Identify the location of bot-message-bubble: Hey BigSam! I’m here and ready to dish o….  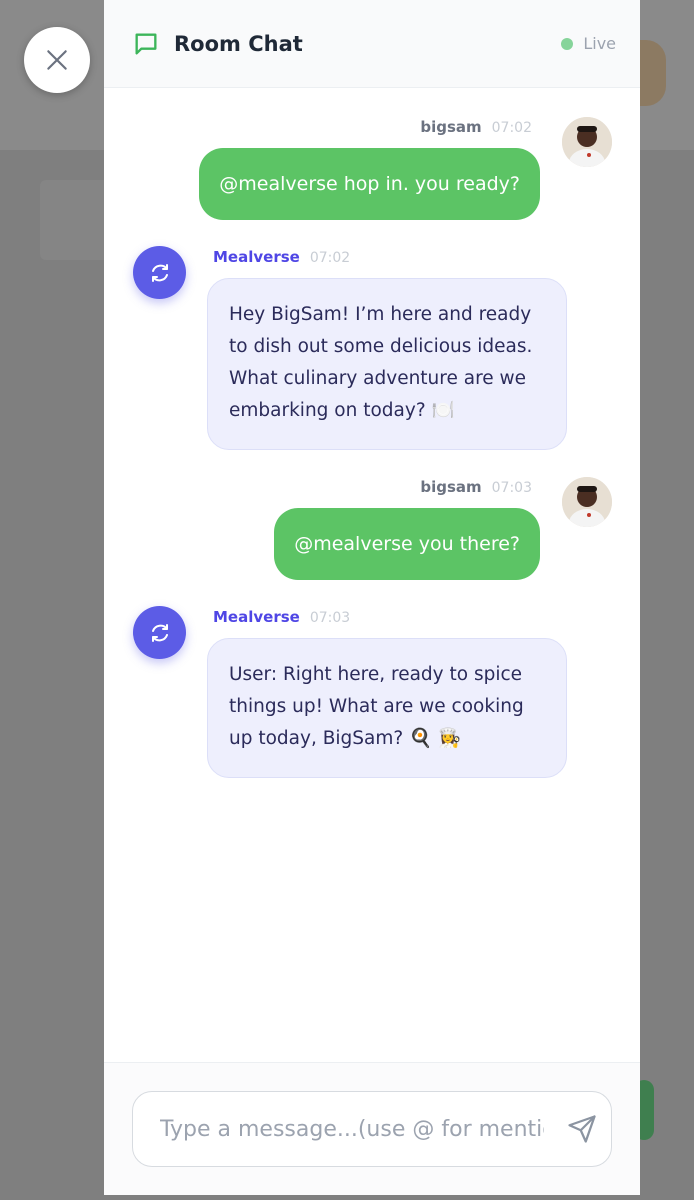
(387, 364).